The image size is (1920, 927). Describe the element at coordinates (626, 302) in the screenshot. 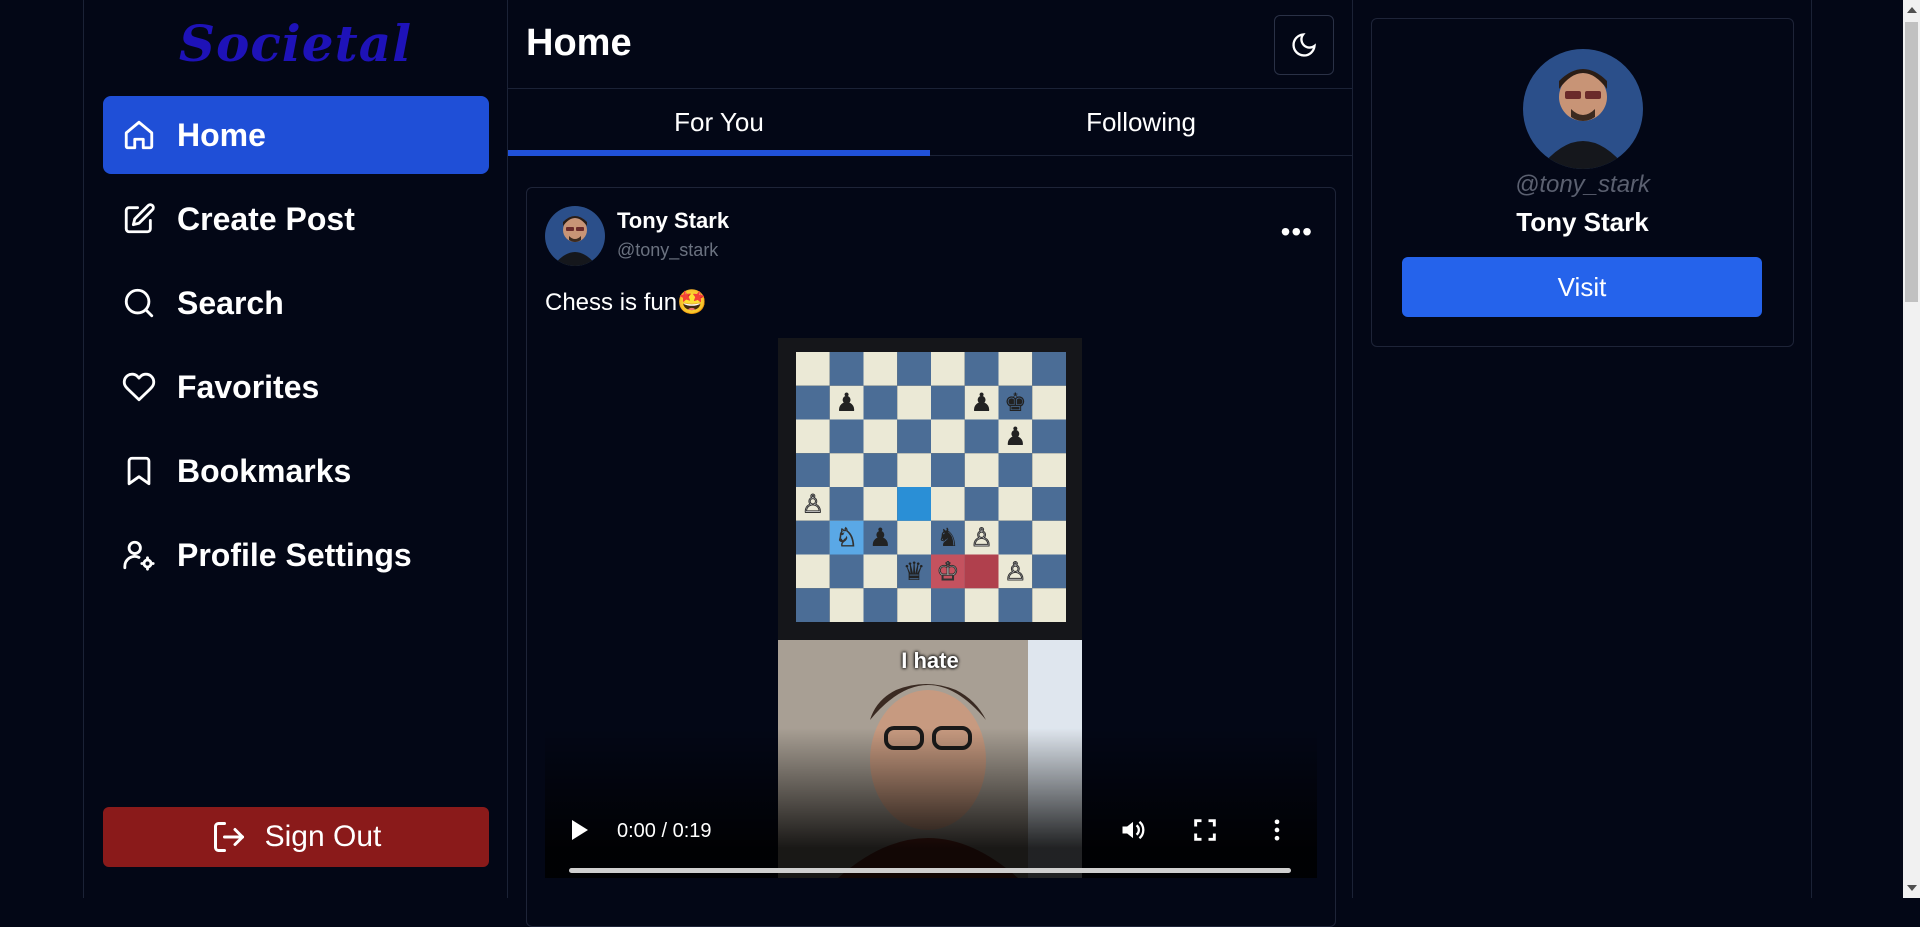

I see `post-text: Chess is fun🤩` at that location.